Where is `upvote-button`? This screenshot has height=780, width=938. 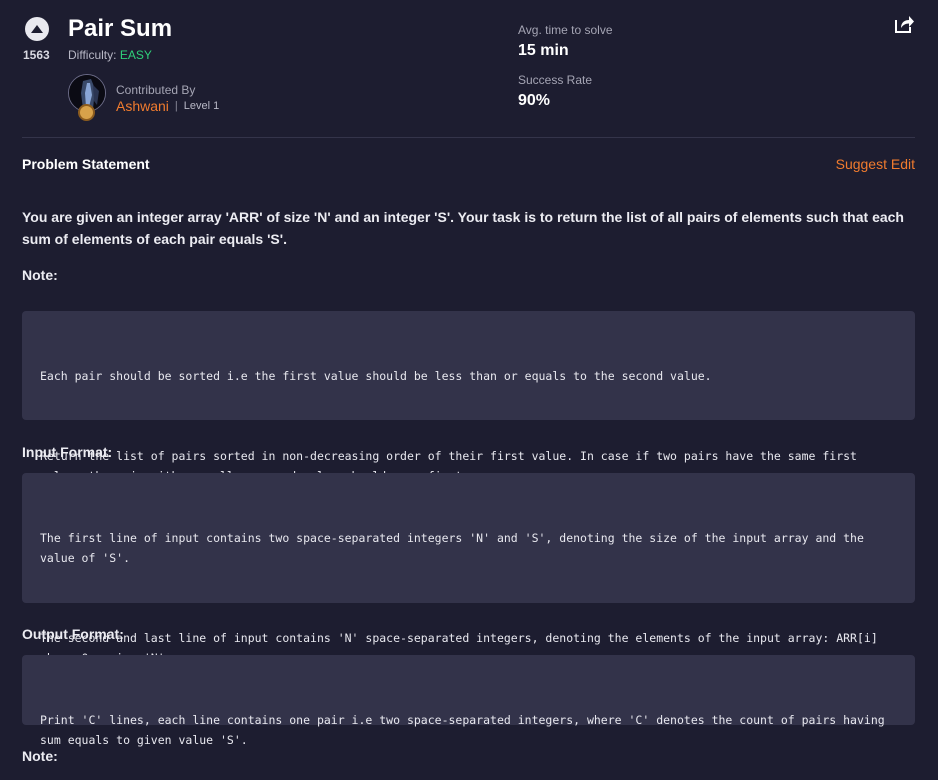 upvote-button is located at coordinates (37, 29).